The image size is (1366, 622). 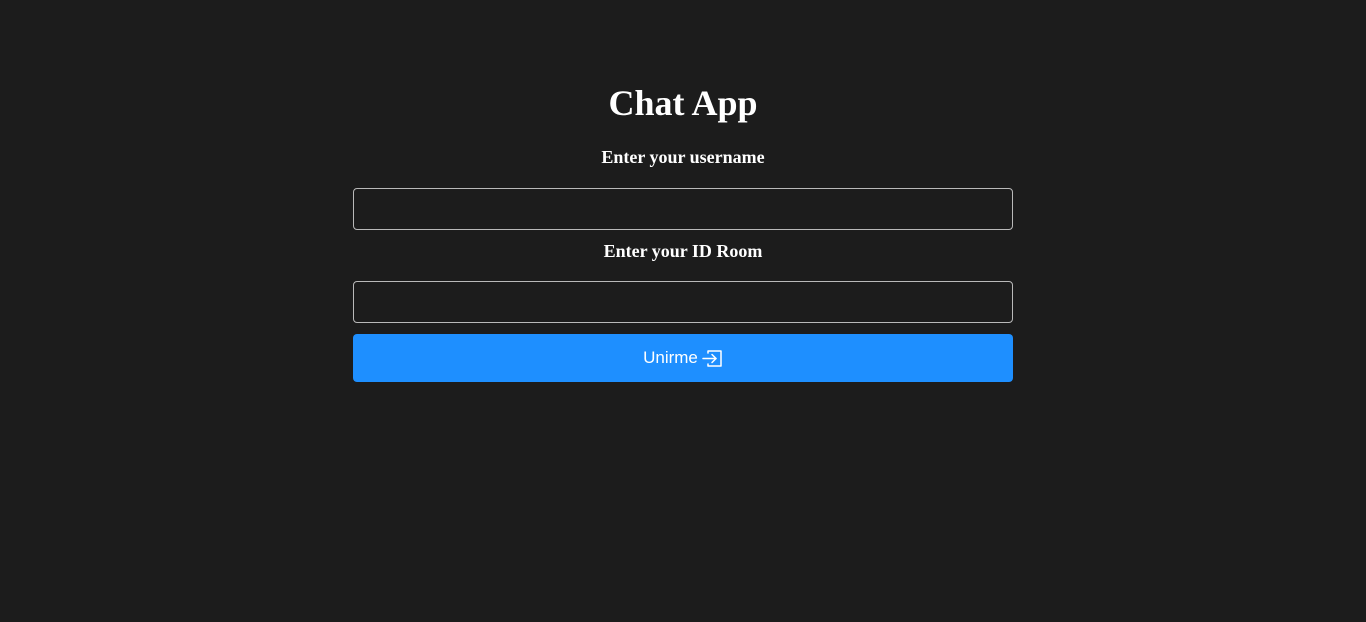 I want to click on join-button: Unirme, so click(x=683, y=358).